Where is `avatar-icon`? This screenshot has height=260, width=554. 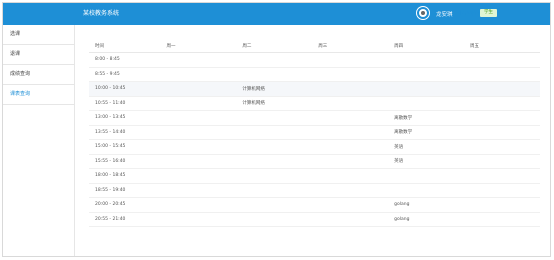 avatar-icon is located at coordinates (423, 13).